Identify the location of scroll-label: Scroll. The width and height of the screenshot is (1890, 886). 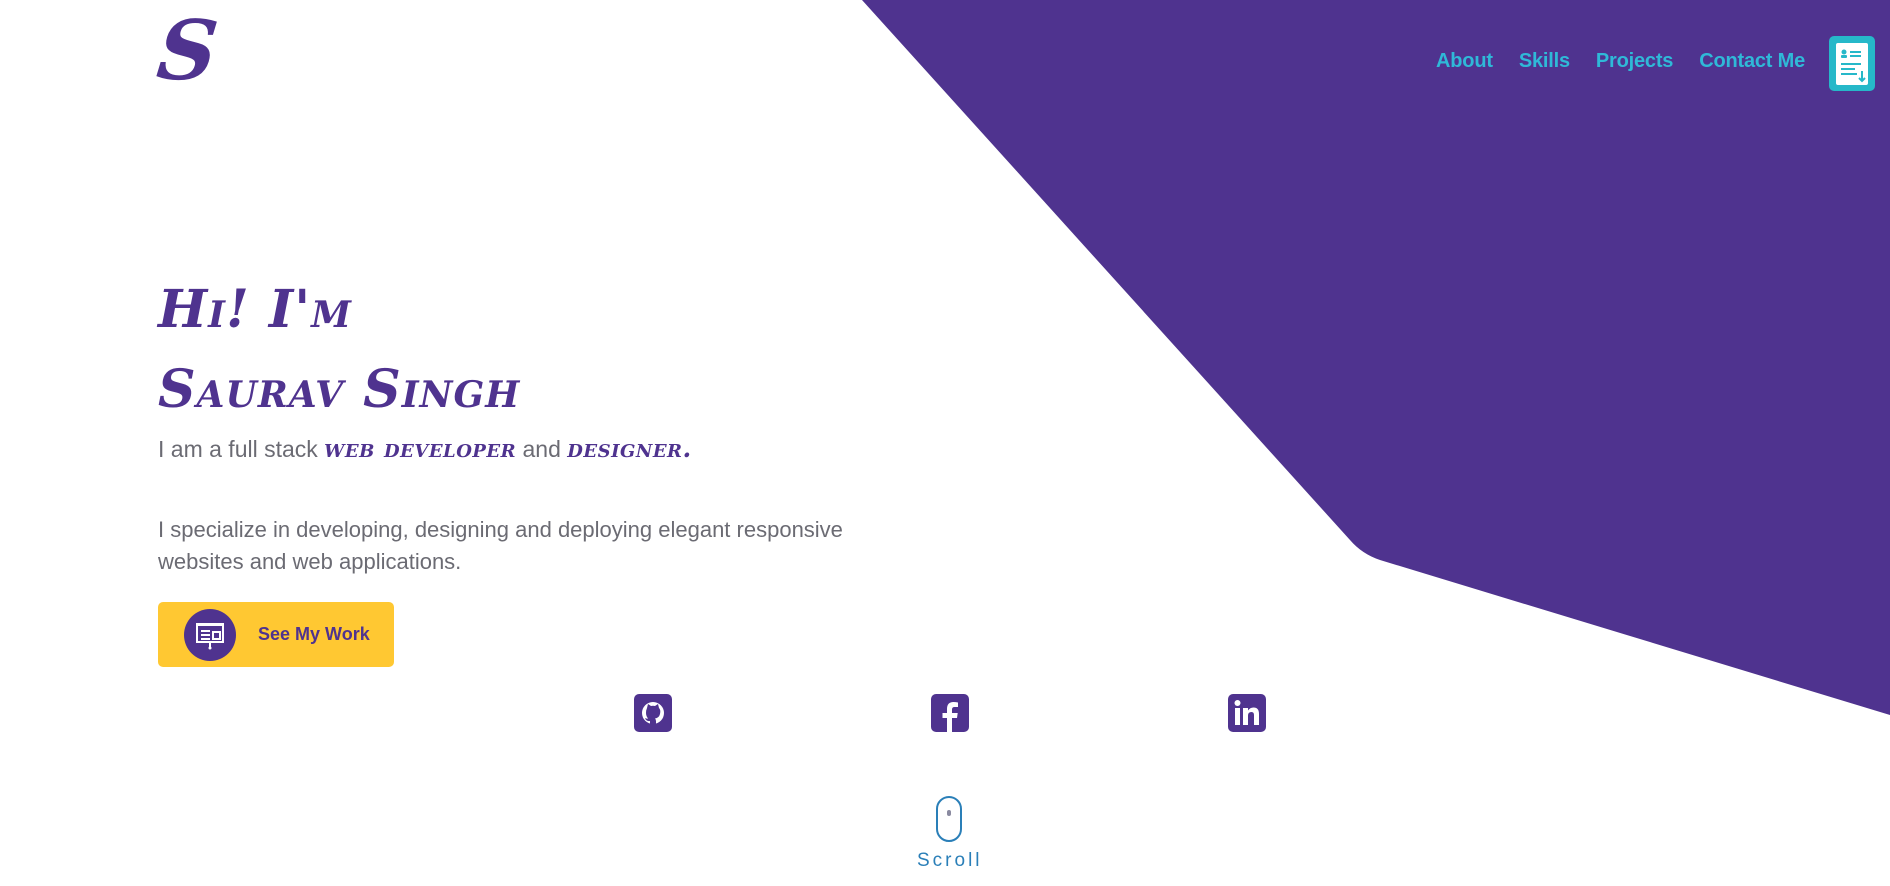
(950, 860).